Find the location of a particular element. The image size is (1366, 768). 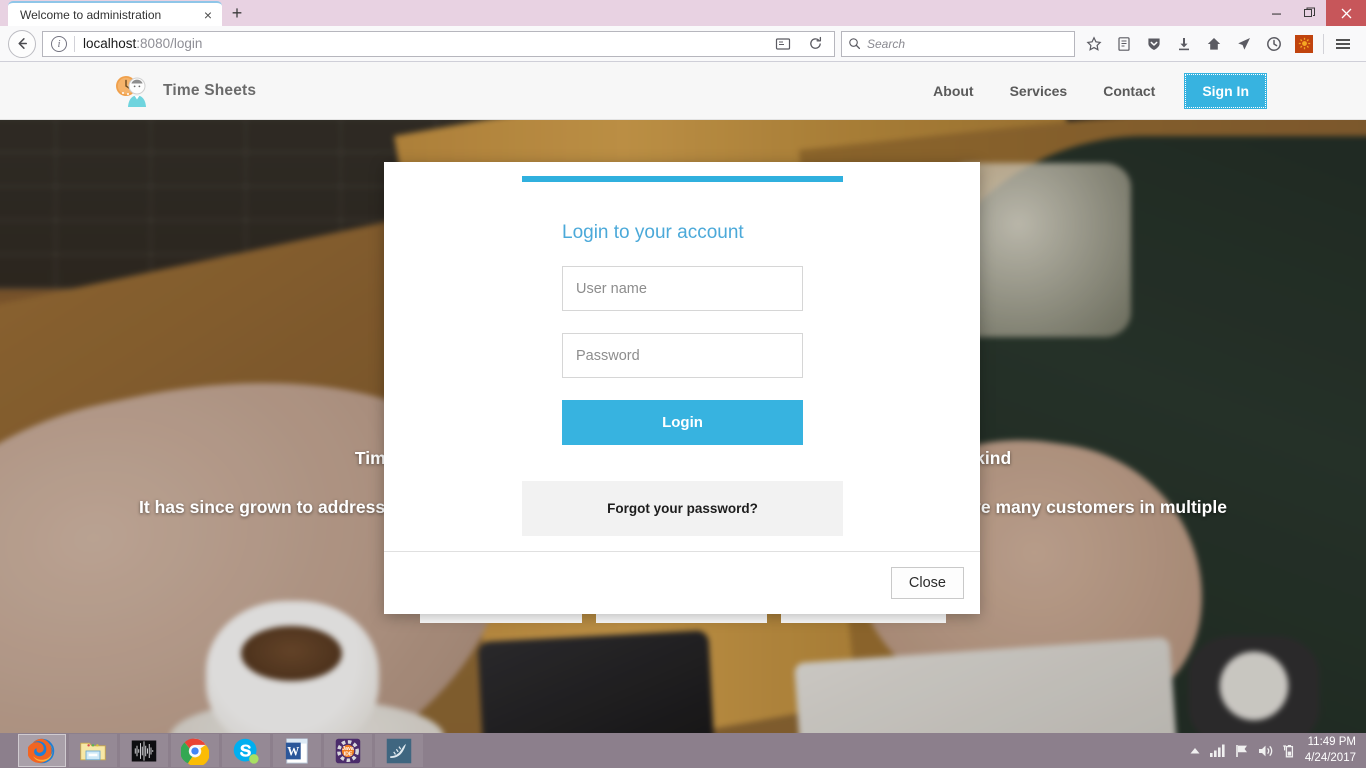

address-bar: i localhost:8080/login is located at coordinates (438, 44).